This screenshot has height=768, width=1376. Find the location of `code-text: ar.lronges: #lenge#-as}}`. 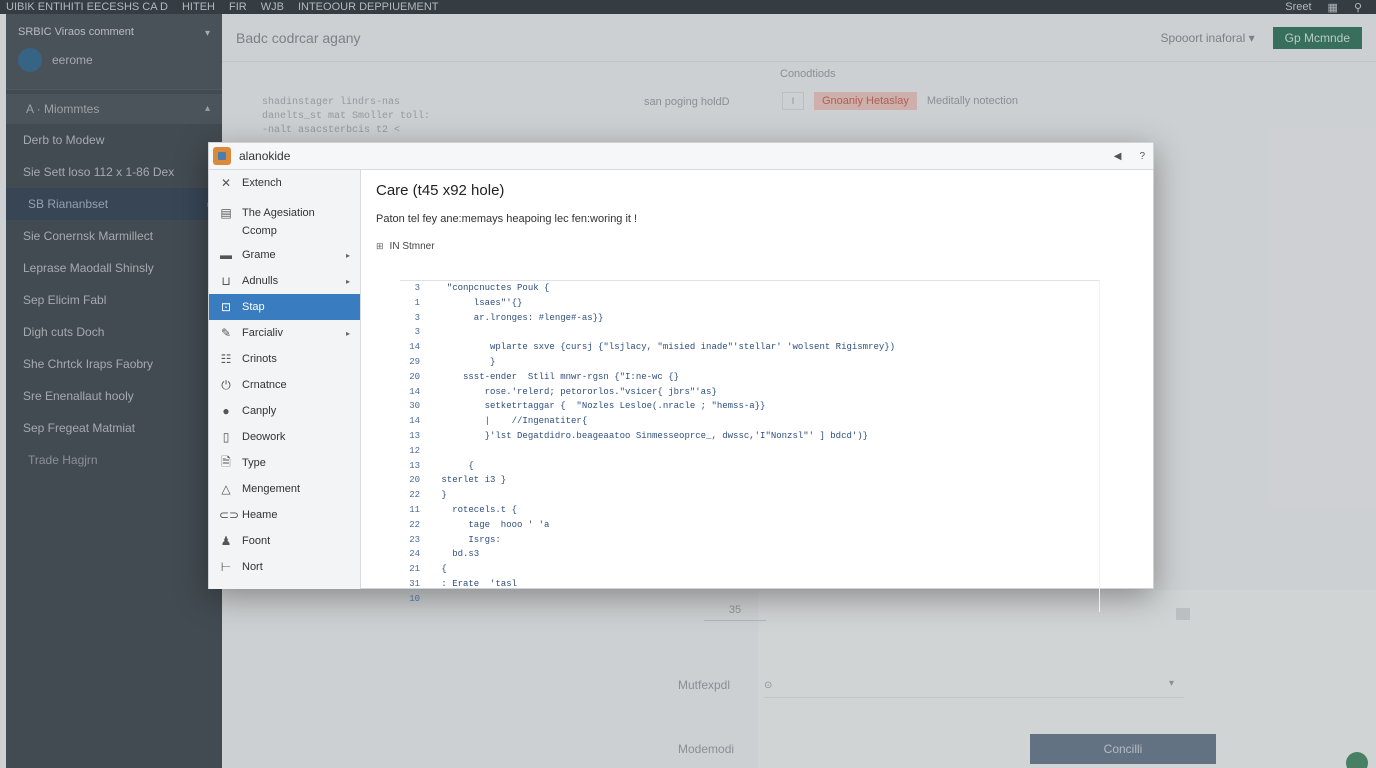

code-text: ar.lronges: #lenge#-as}} is located at coordinates (520, 317).